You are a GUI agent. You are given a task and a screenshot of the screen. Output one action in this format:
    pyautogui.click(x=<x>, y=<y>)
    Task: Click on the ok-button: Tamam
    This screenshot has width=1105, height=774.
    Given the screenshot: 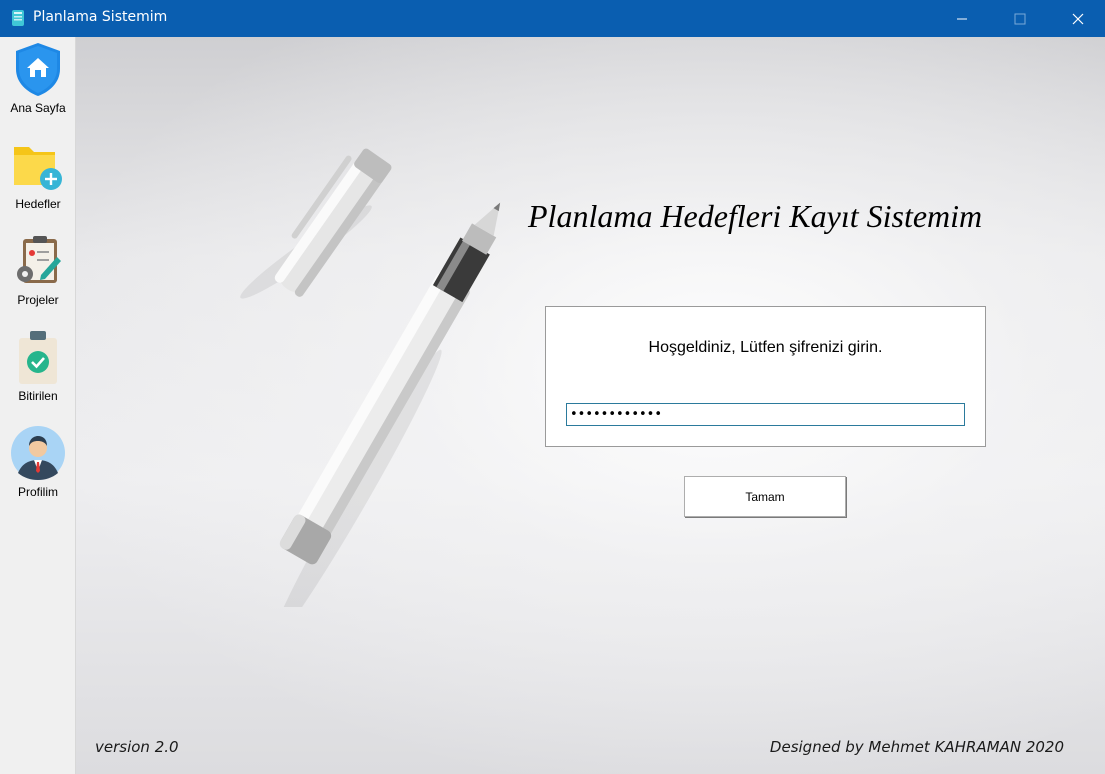 What is the action you would take?
    pyautogui.click(x=765, y=496)
    